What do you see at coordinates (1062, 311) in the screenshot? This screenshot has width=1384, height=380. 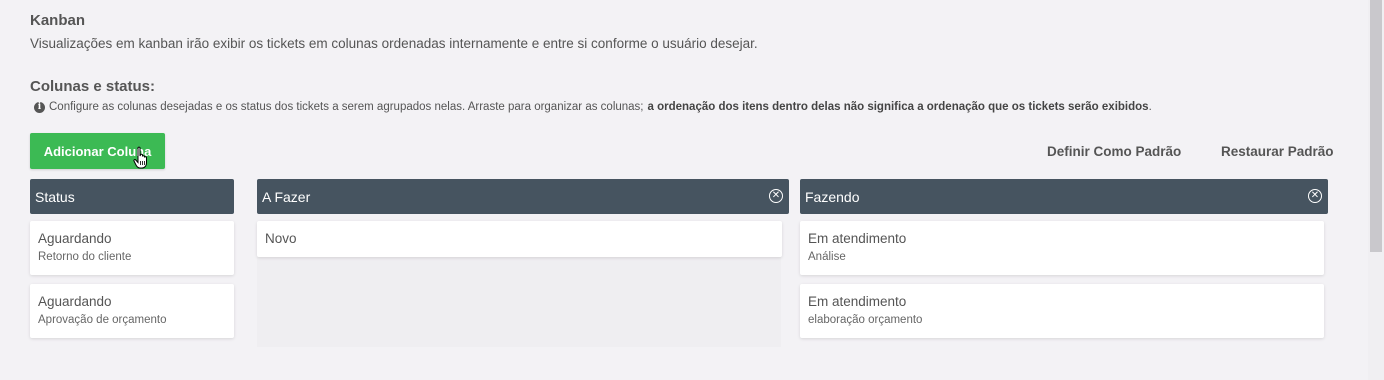 I see `status-card: Em atendimento elaboração orçamento` at bounding box center [1062, 311].